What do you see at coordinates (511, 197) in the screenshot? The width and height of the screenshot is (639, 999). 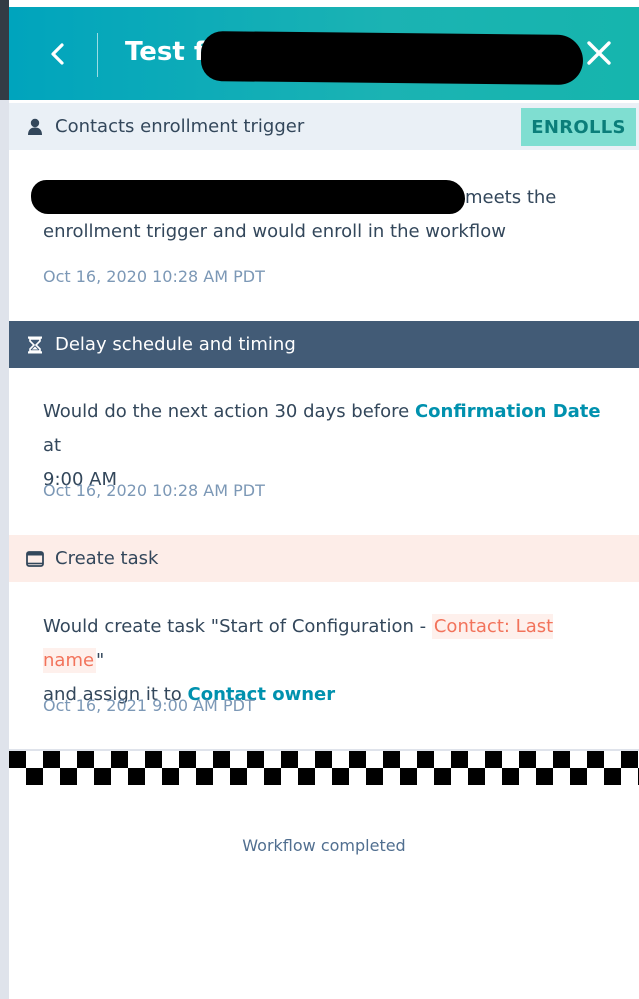 I see `trigger-text-suffix: meets the` at bounding box center [511, 197].